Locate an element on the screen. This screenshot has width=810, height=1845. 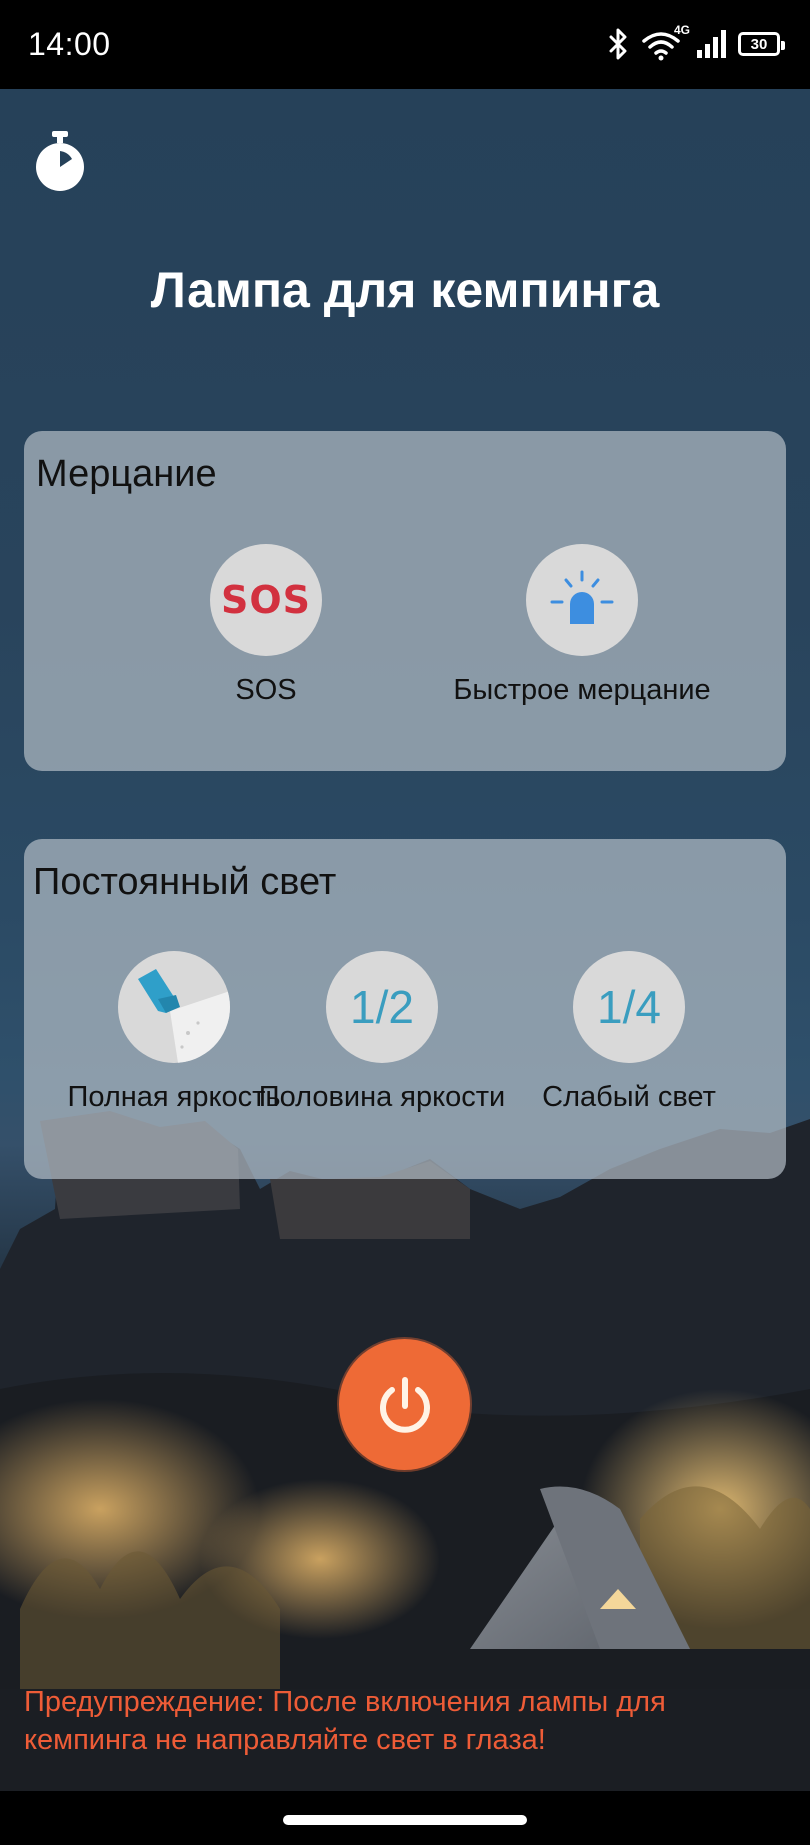
stopwatch-icon is located at coordinates (60, 161).